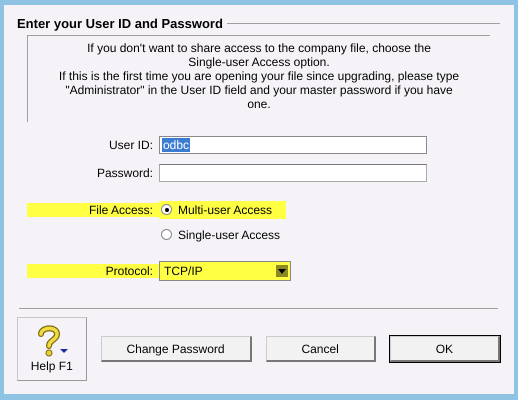 This screenshot has width=518, height=400. I want to click on radio-option: Single-user Access, so click(226, 235).